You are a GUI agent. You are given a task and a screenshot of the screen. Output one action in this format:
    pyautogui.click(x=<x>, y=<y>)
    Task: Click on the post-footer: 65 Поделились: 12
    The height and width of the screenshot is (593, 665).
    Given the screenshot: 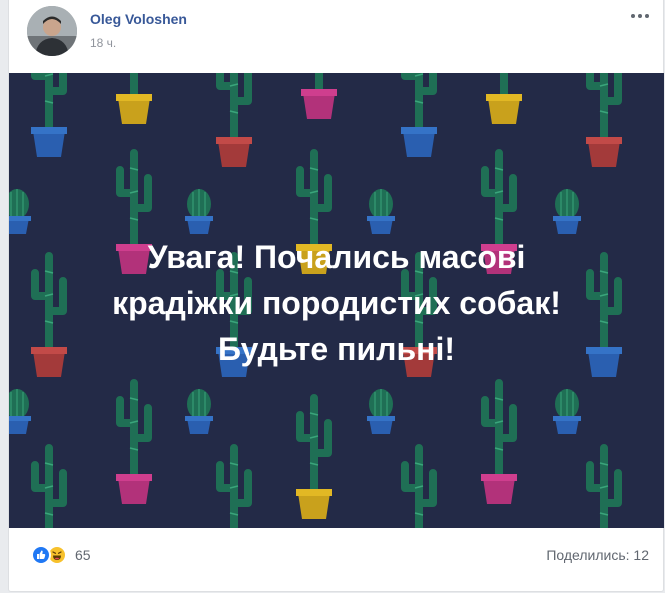 What is the action you would take?
    pyautogui.click(x=336, y=556)
    